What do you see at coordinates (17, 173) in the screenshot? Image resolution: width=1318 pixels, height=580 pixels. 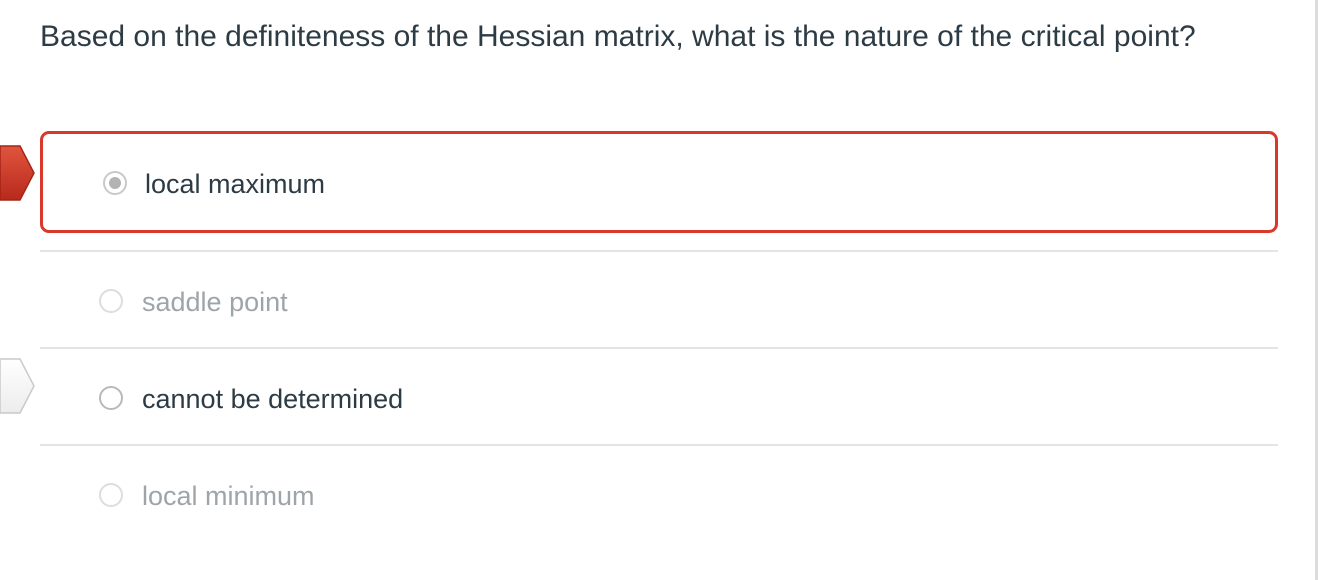 I see `red-arrow-flag-icon` at bounding box center [17, 173].